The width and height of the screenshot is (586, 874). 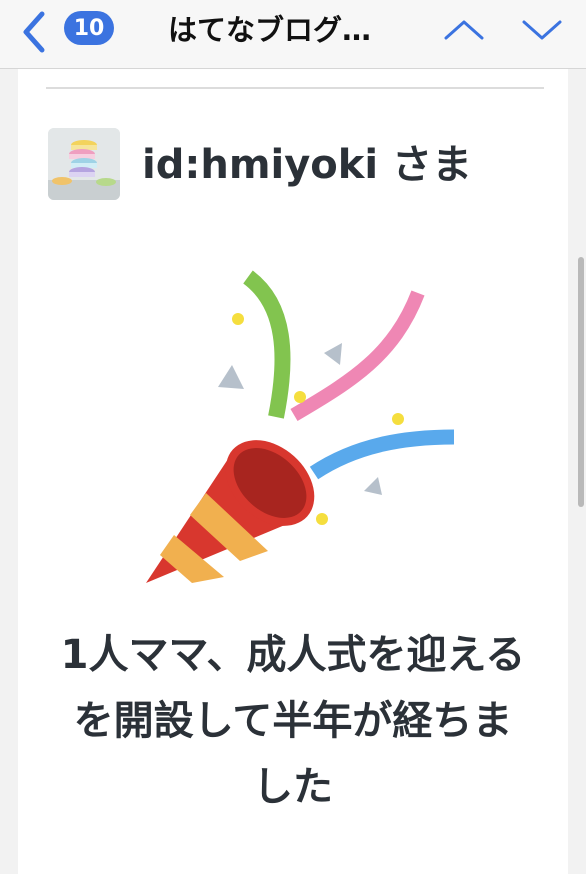 I want to click on divider, so click(x=295, y=88).